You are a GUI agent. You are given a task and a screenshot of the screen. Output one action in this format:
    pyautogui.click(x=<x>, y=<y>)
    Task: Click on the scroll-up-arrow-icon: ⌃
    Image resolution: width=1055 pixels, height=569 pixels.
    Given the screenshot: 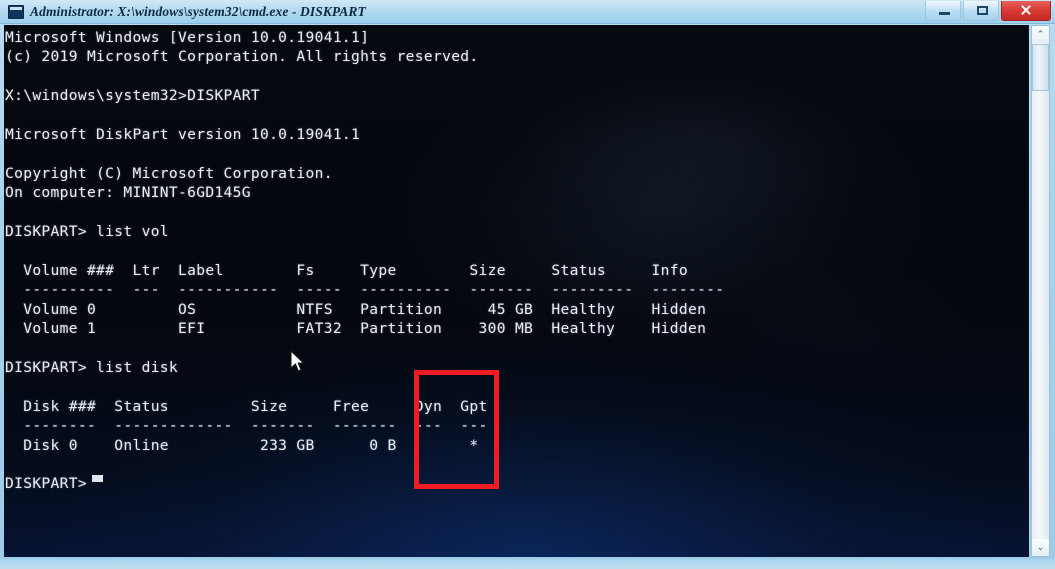 What is the action you would take?
    pyautogui.click(x=1040, y=34)
    